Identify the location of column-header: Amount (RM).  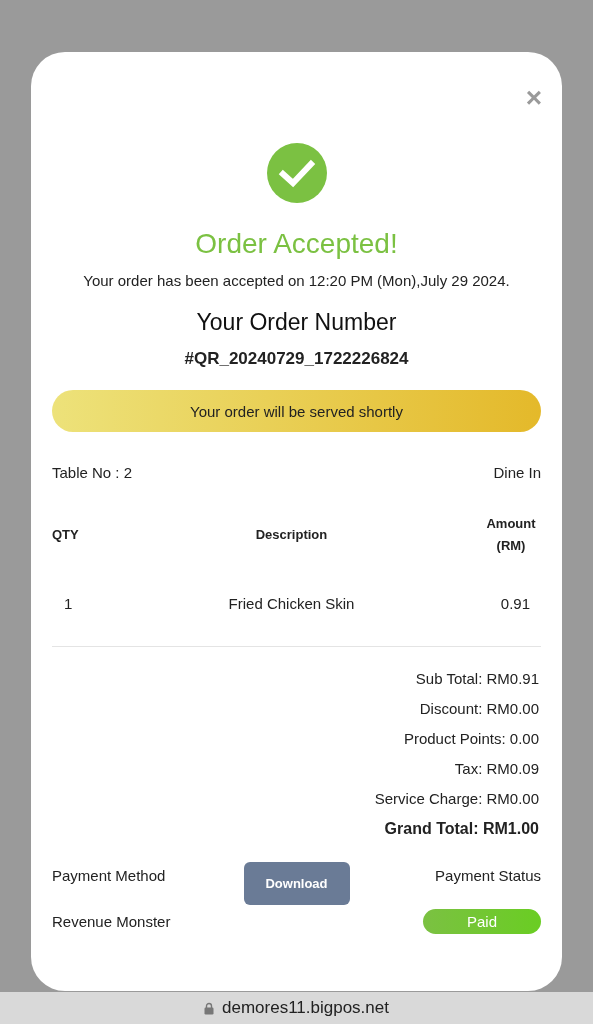
(511, 535).